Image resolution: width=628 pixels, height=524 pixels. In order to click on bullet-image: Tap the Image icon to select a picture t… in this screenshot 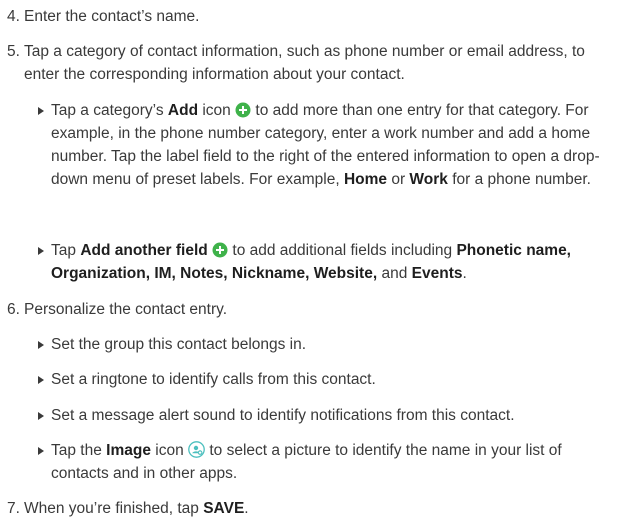, I will do `click(324, 462)`.